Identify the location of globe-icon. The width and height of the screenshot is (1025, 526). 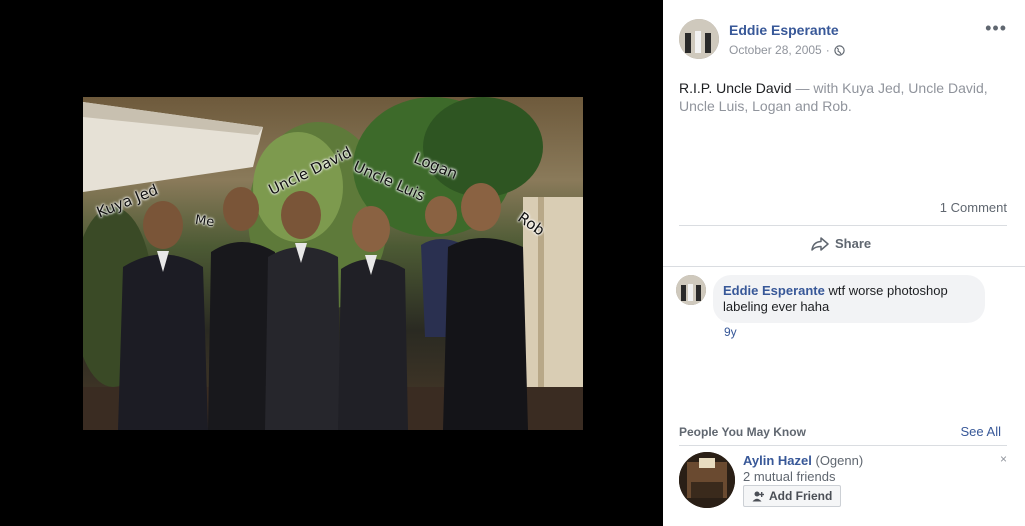
(839, 50).